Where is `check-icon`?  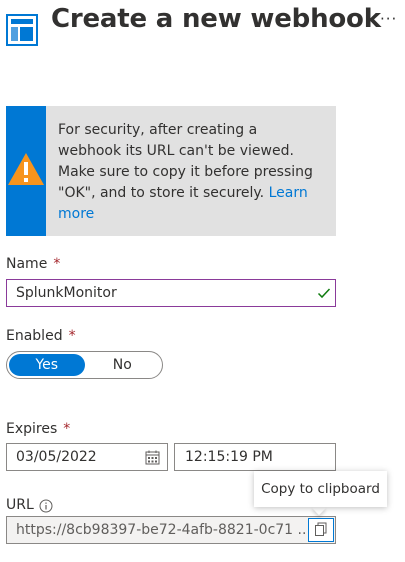
check-icon is located at coordinates (324, 295).